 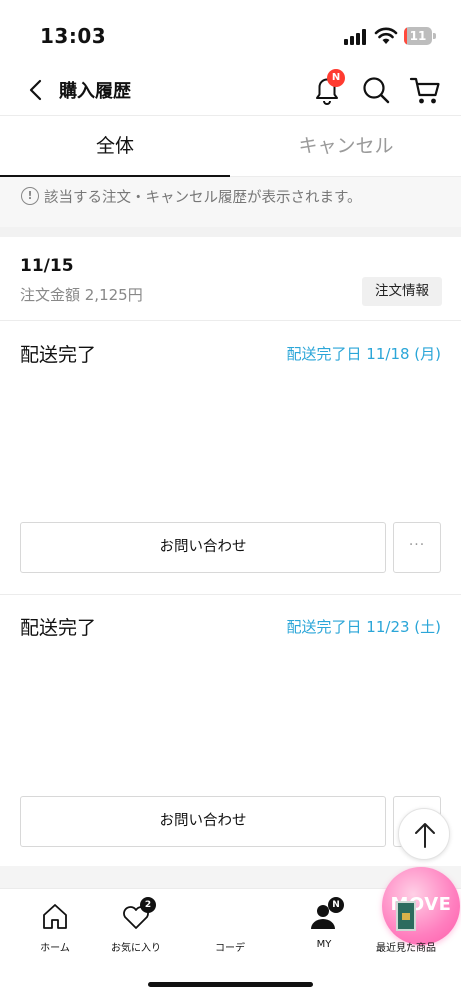 What do you see at coordinates (386, 36) in the screenshot?
I see `wifi-icon` at bounding box center [386, 36].